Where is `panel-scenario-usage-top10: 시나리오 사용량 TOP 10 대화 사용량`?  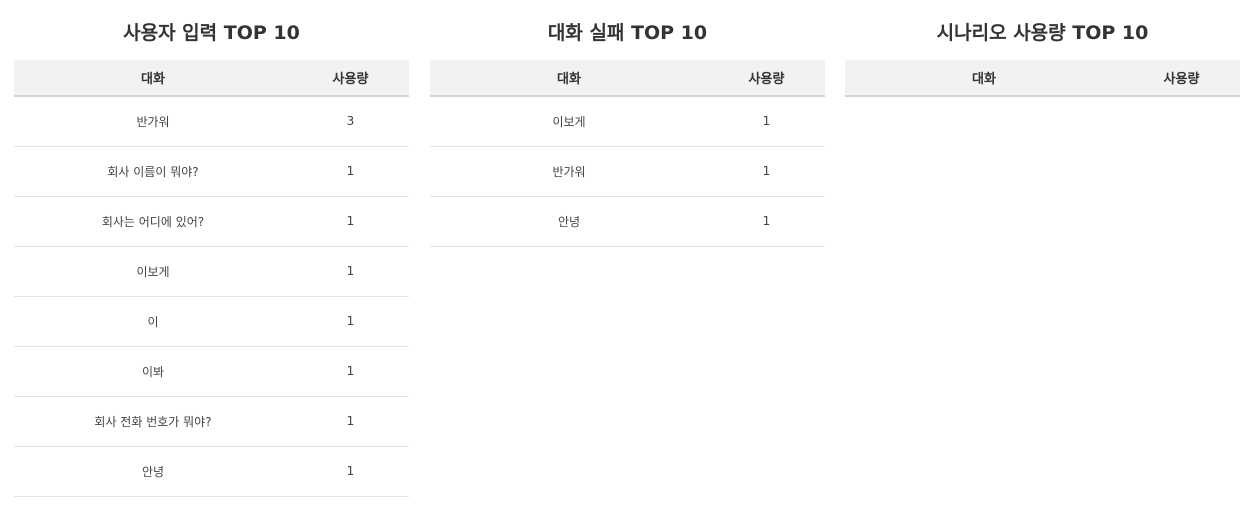
panel-scenario-usage-top10: 시나리오 사용량 TOP 10 대화 사용량 is located at coordinates (1042, 48).